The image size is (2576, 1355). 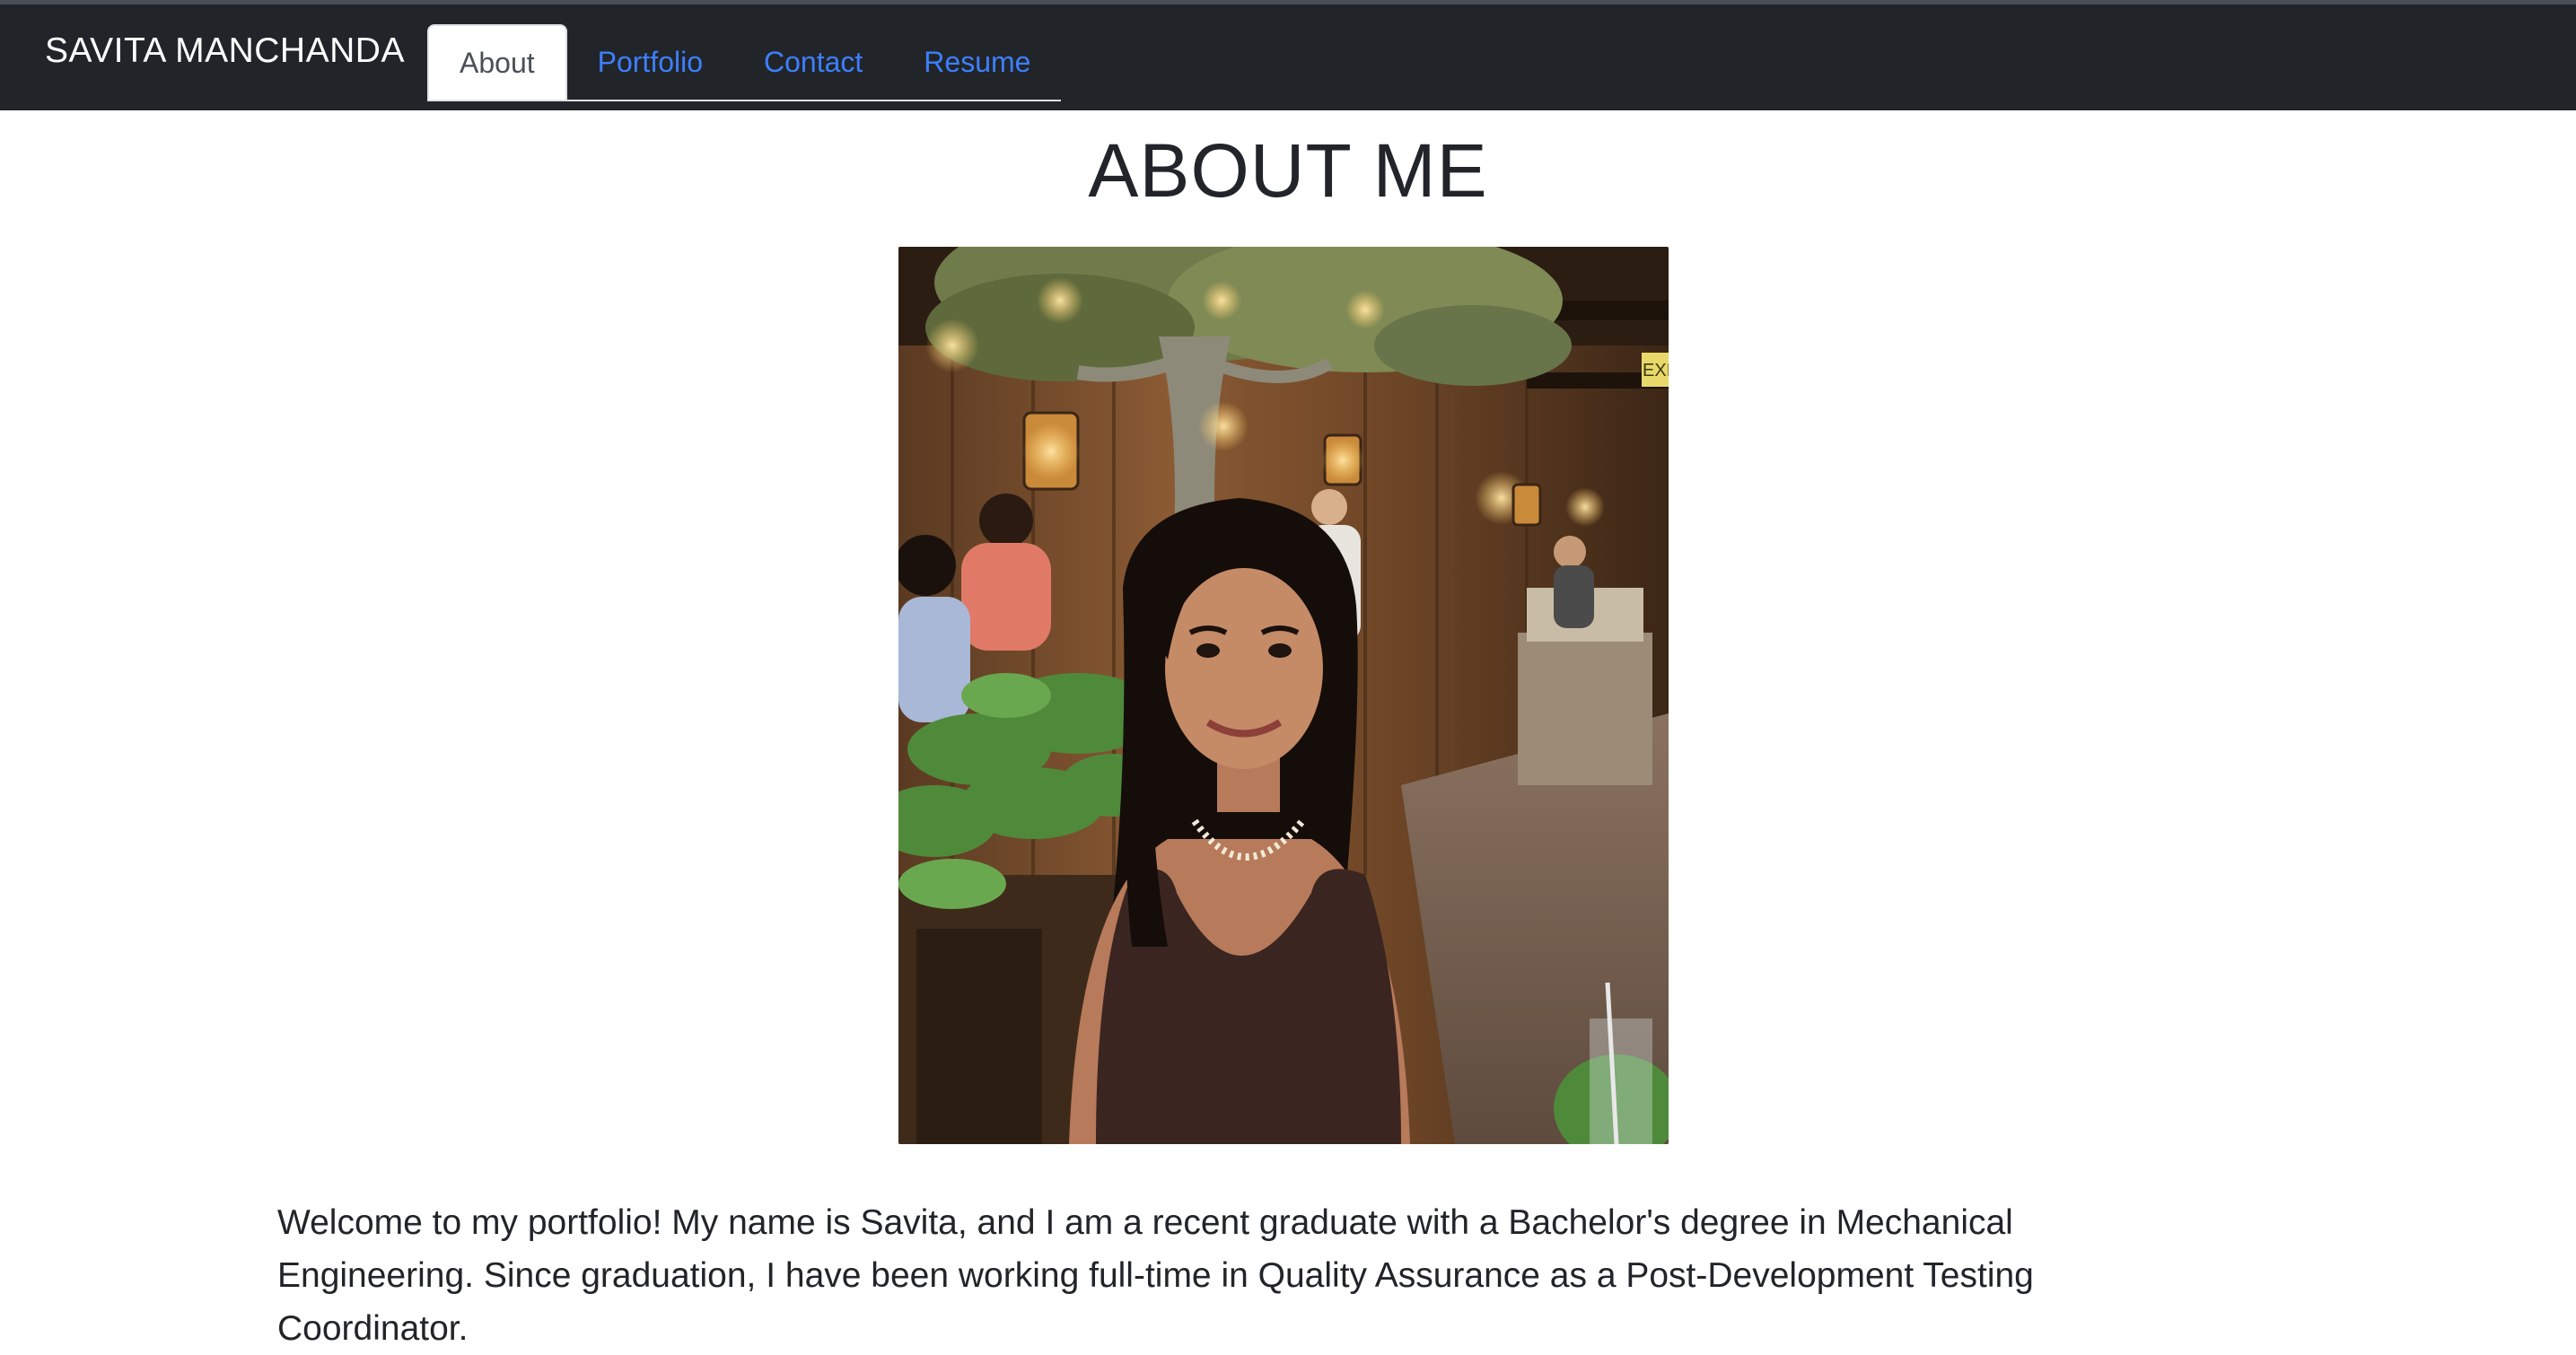 What do you see at coordinates (977, 62) in the screenshot?
I see `tab-resume: Resume` at bounding box center [977, 62].